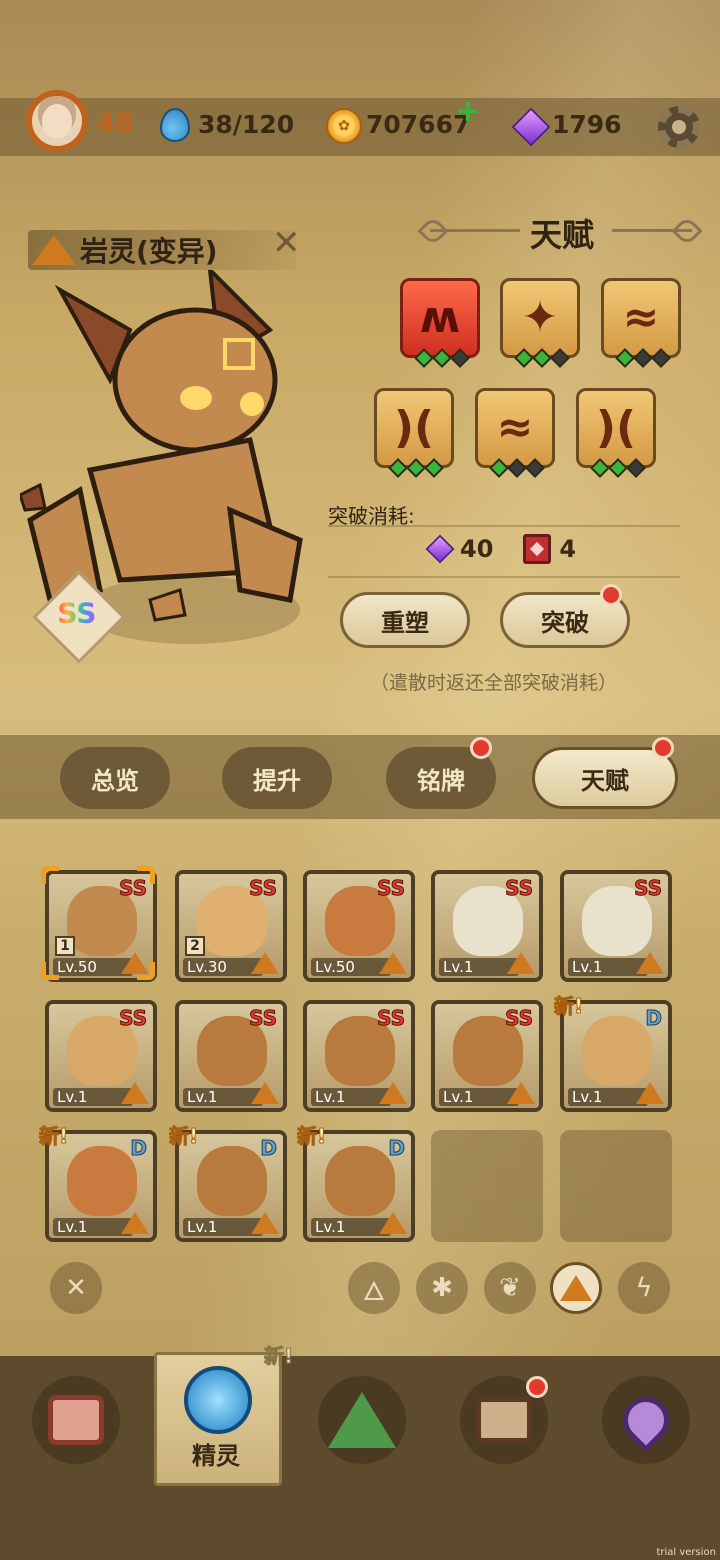  I want to click on watermark: trial version, so click(686, 1552).